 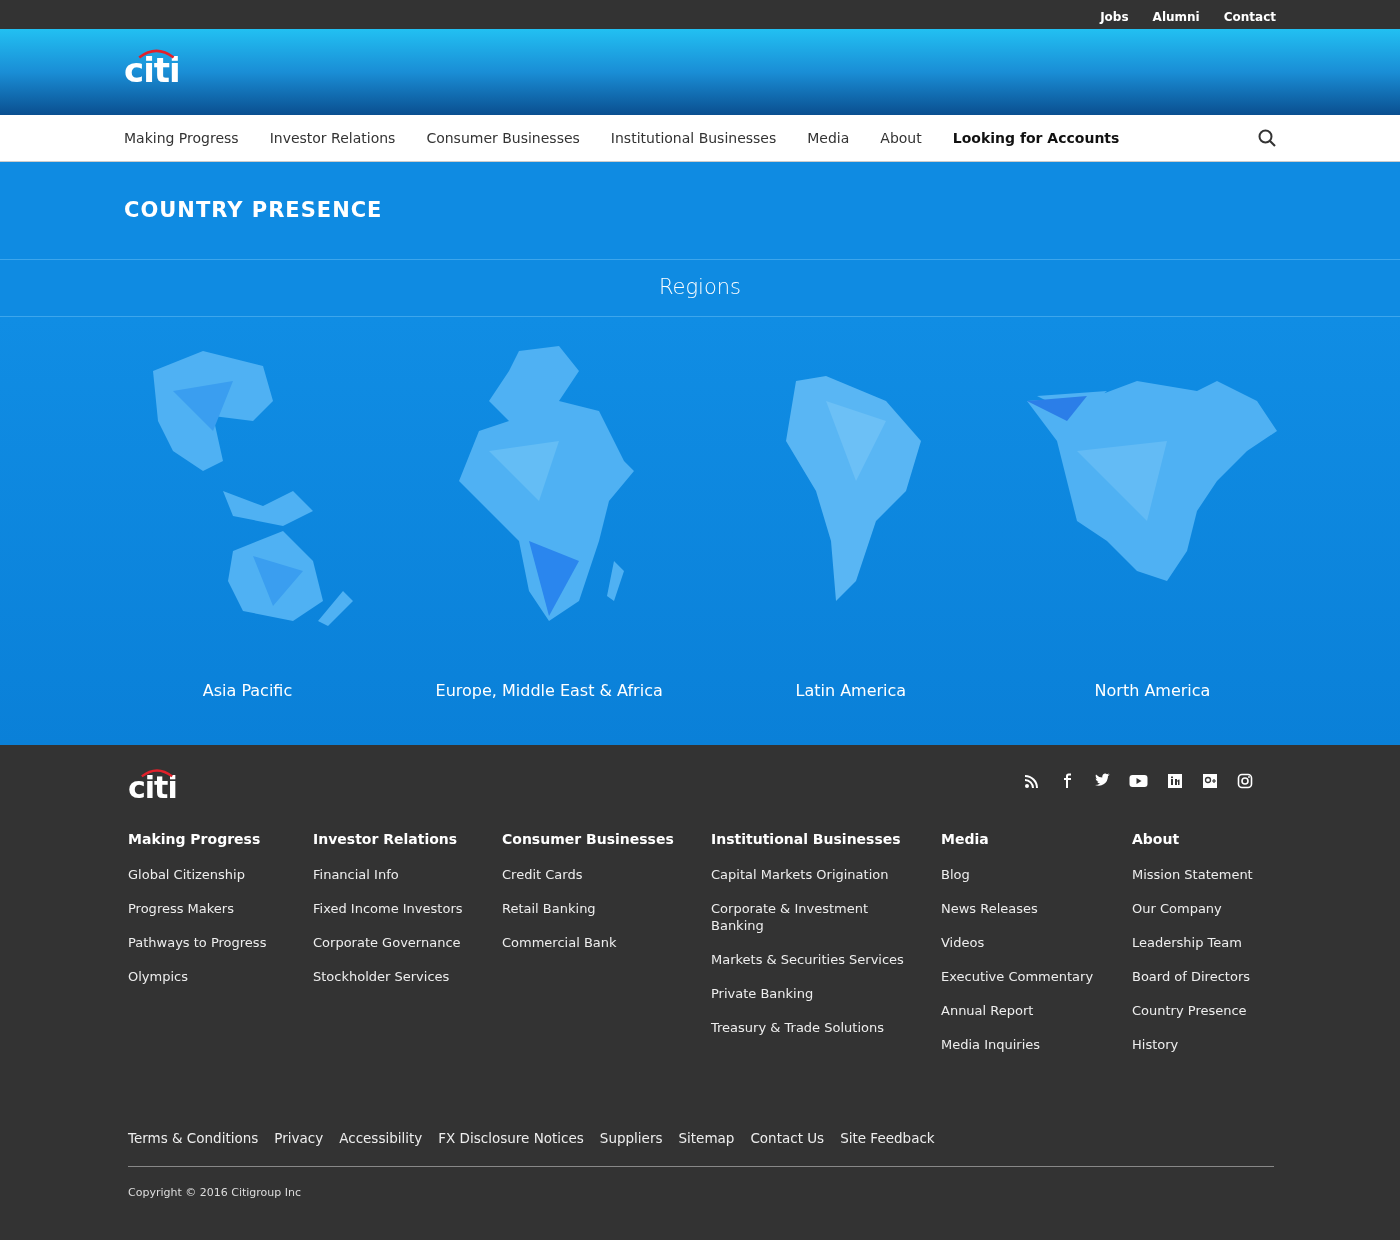 I want to click on legal-link: Suppliers, so click(x=631, y=1138).